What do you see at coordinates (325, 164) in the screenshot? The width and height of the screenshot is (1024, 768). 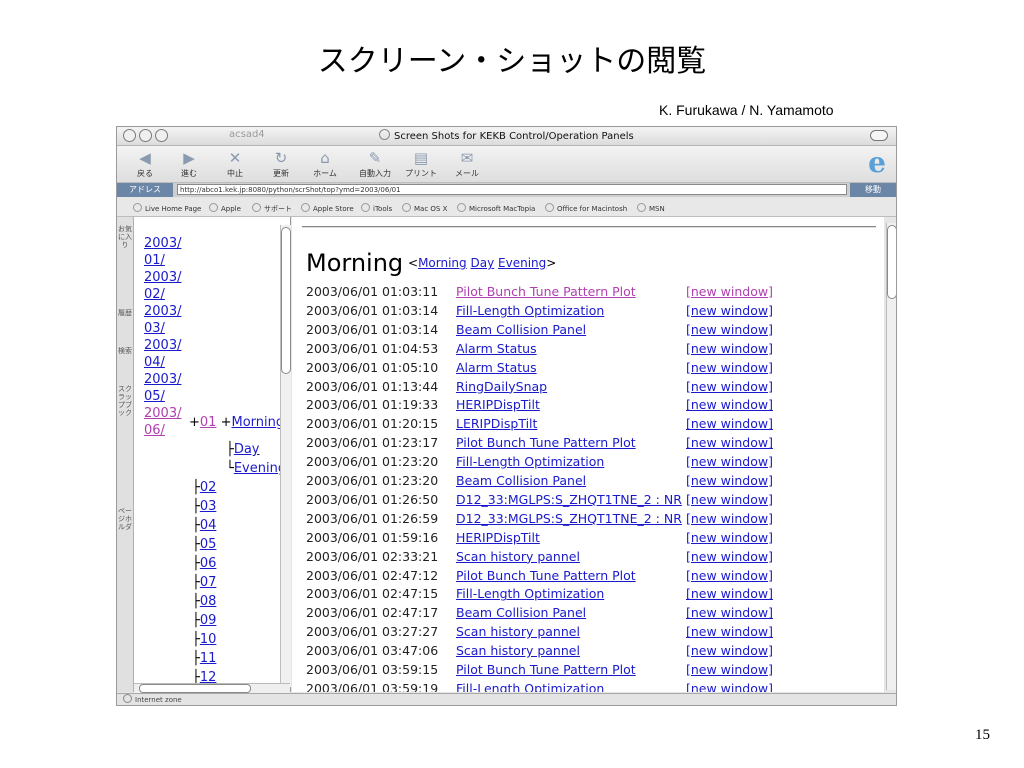 I see `home-button: ⌂ ホーム` at bounding box center [325, 164].